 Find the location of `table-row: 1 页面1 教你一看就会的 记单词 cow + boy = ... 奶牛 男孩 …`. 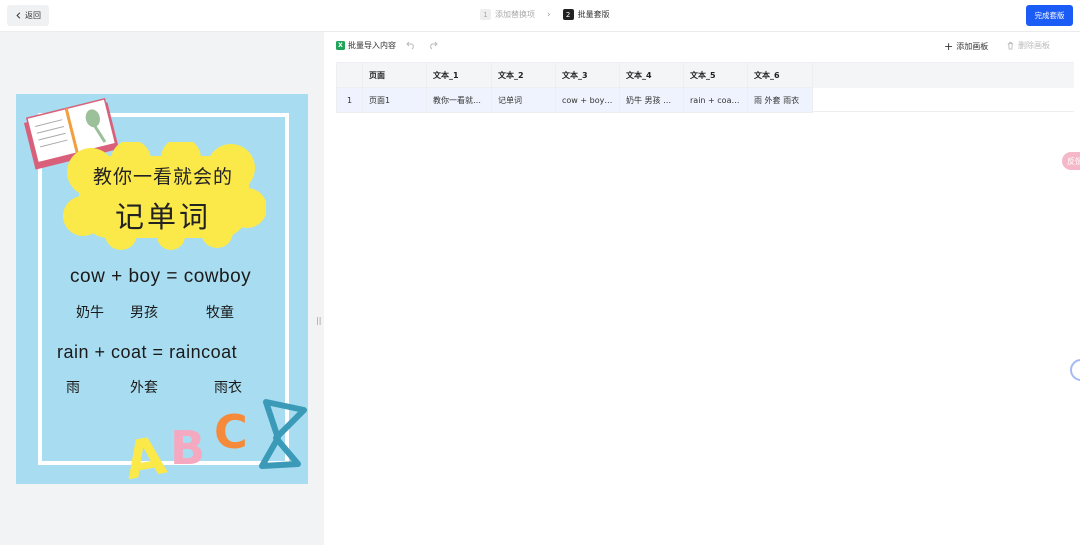

table-row: 1 页面1 教你一看就会的 记单词 cow + boy = ... 奶牛 男孩 … is located at coordinates (574, 100).